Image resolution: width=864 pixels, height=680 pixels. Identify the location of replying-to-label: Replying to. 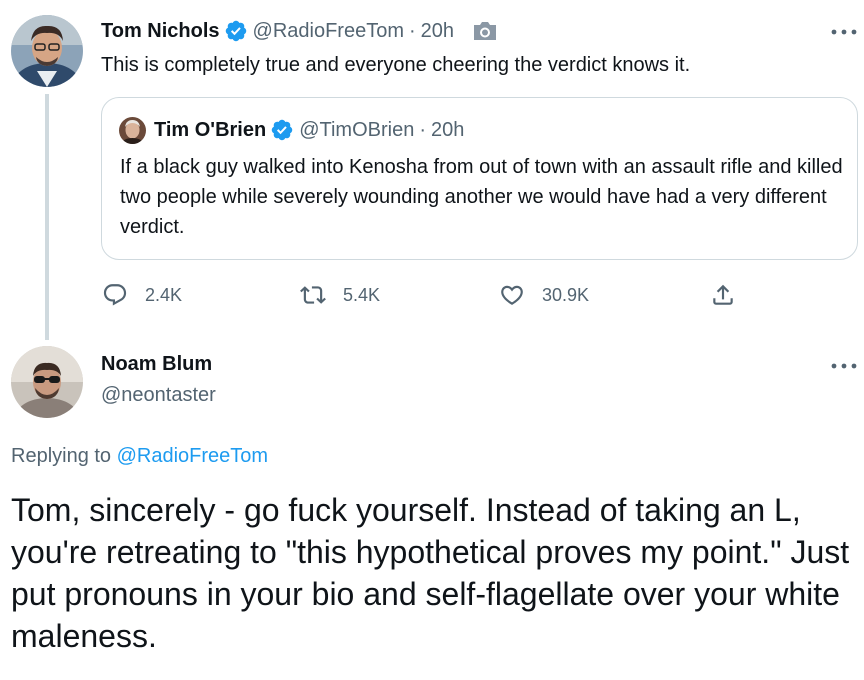
(61, 456).